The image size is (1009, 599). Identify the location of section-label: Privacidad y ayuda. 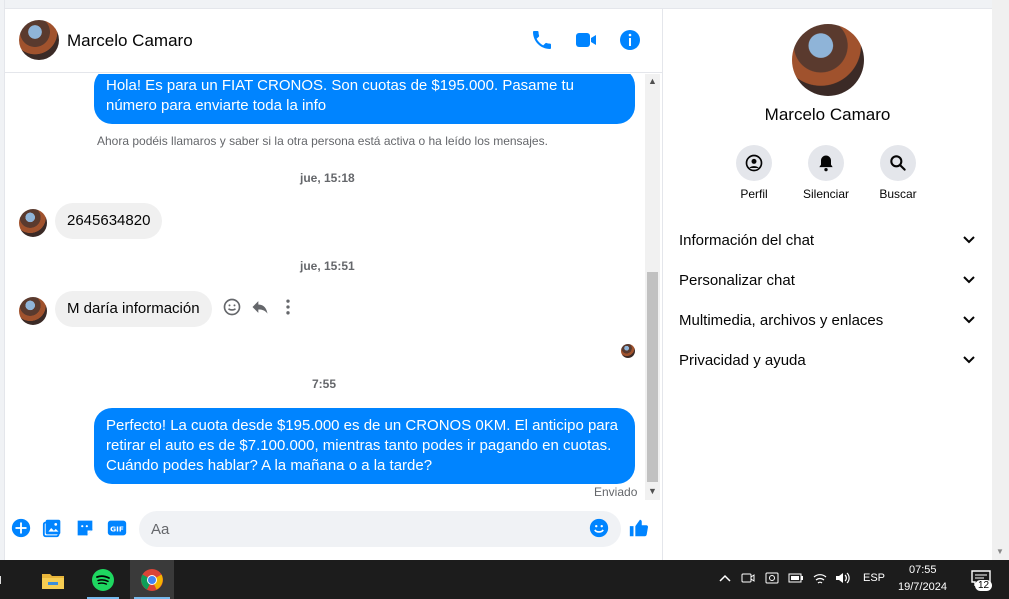
(742, 360).